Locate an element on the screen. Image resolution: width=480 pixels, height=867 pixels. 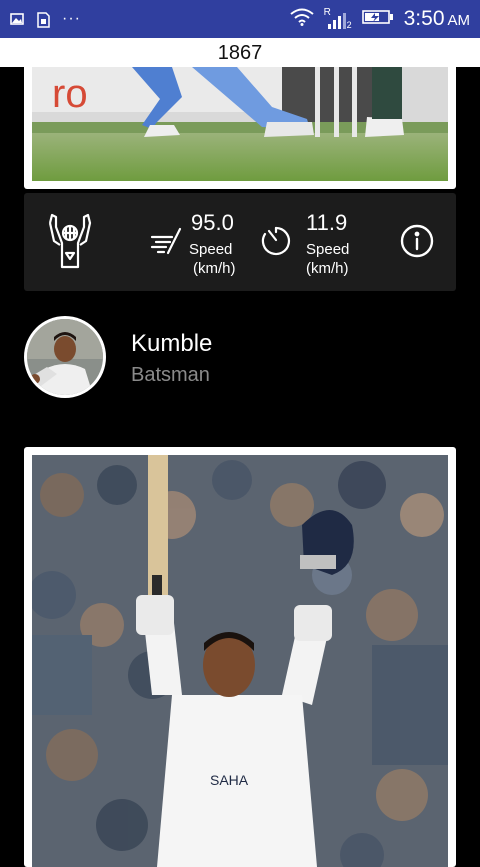
info-icon is located at coordinates (417, 243).